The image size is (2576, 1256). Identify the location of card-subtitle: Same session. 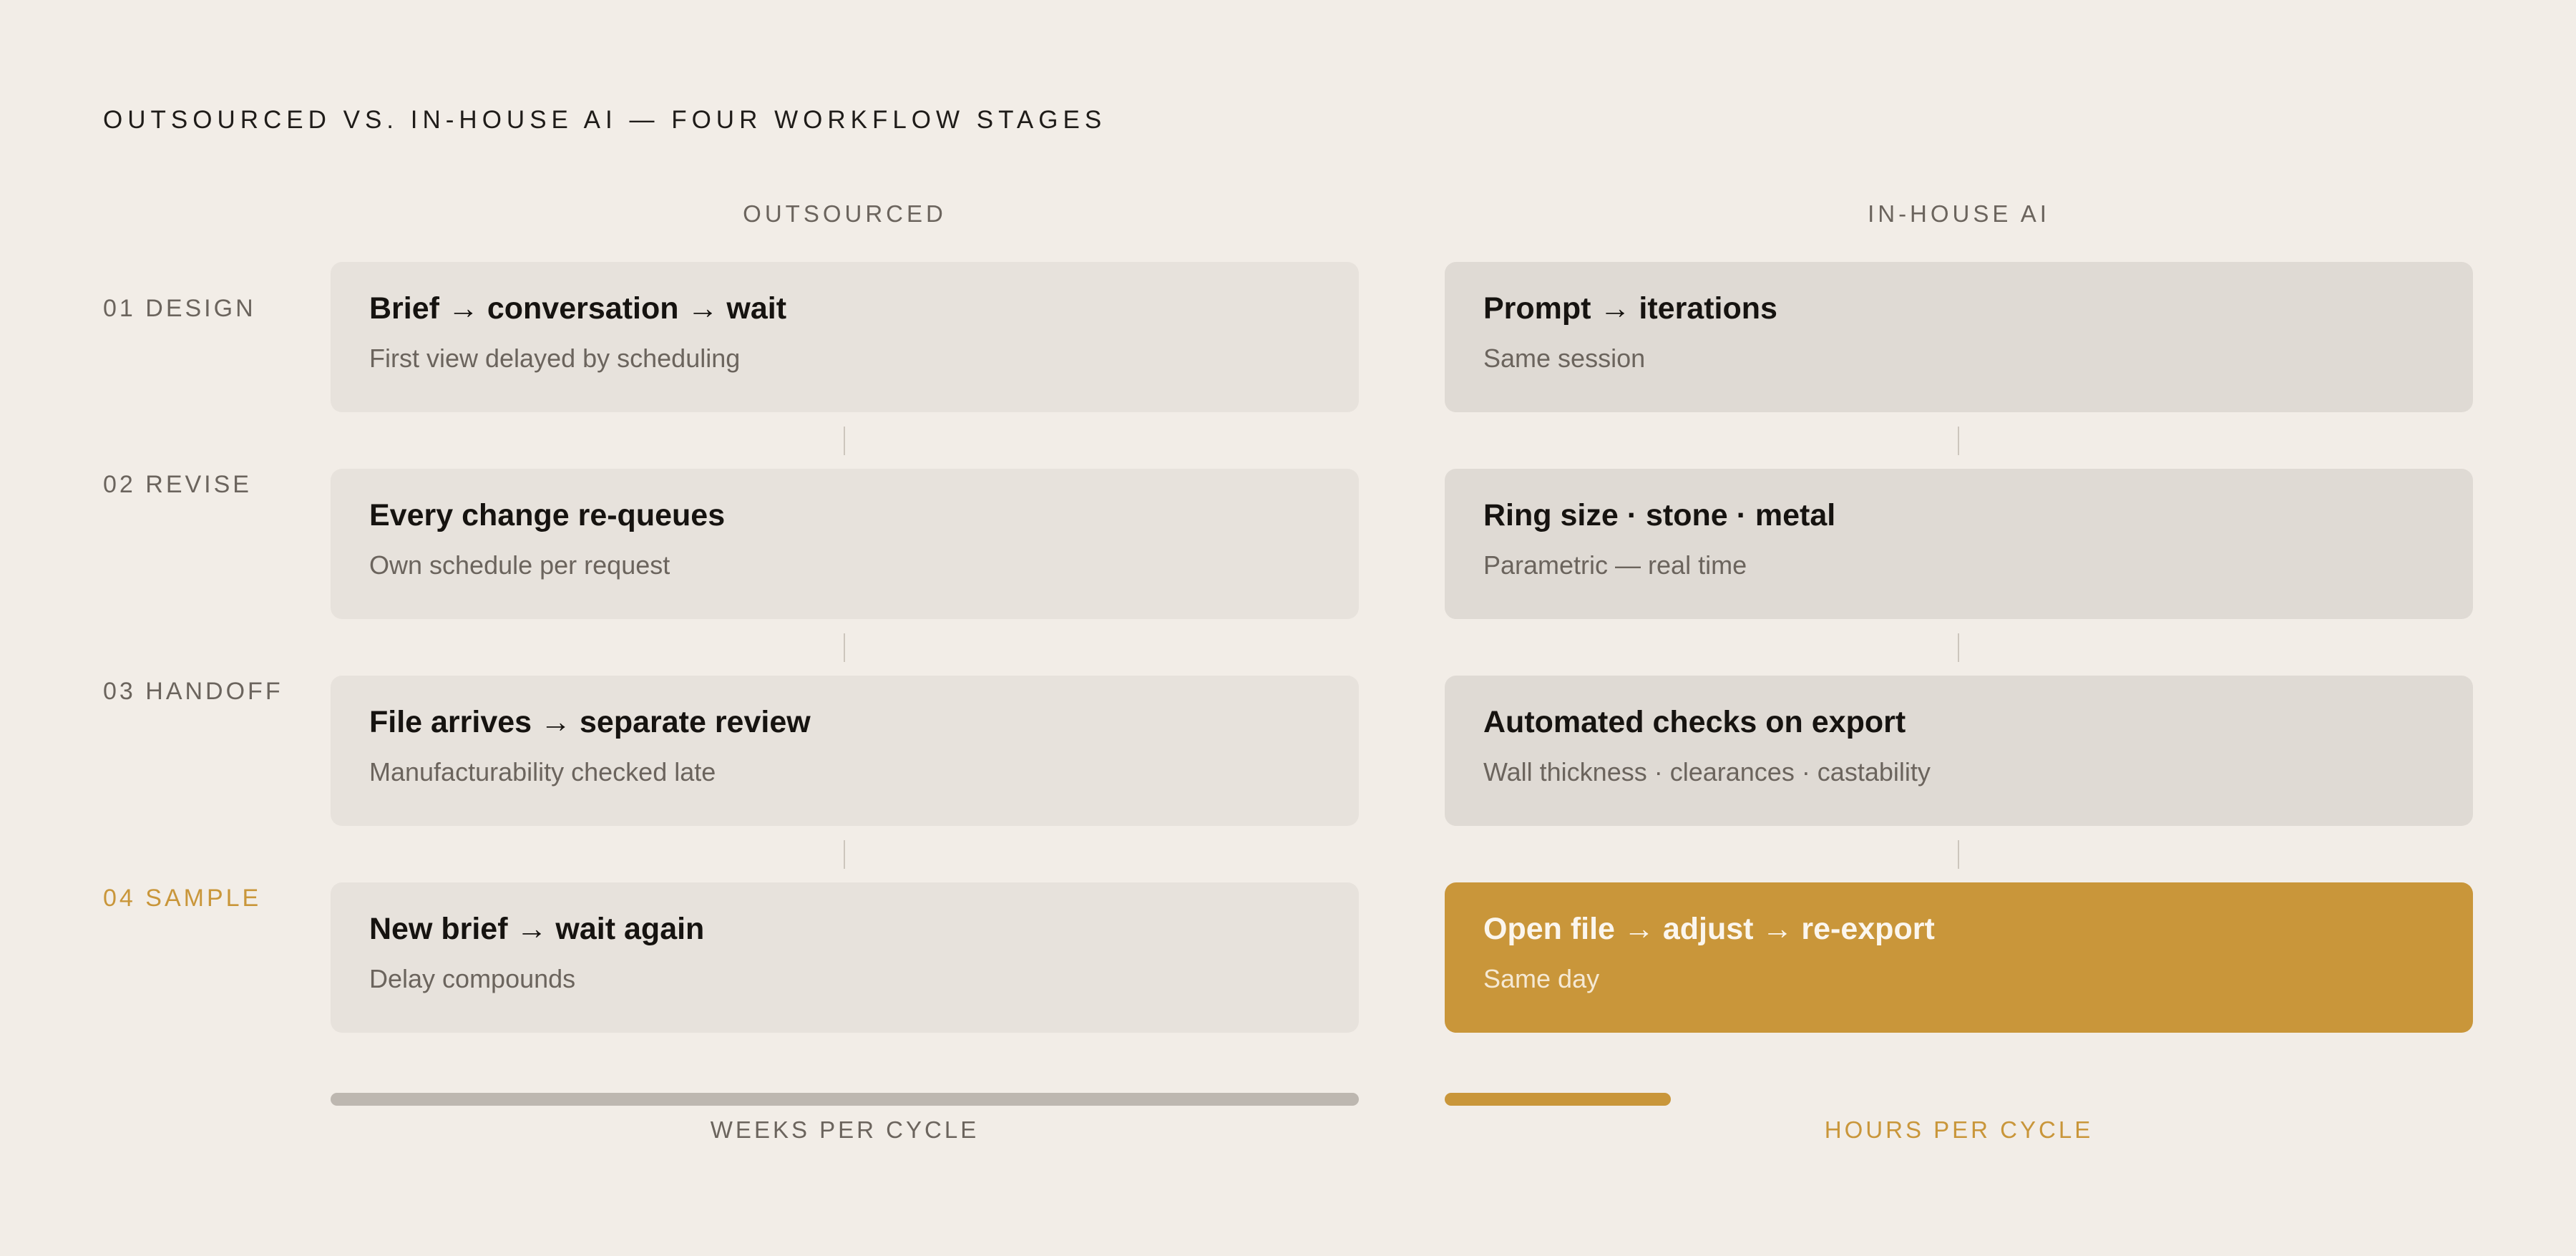
(1564, 358).